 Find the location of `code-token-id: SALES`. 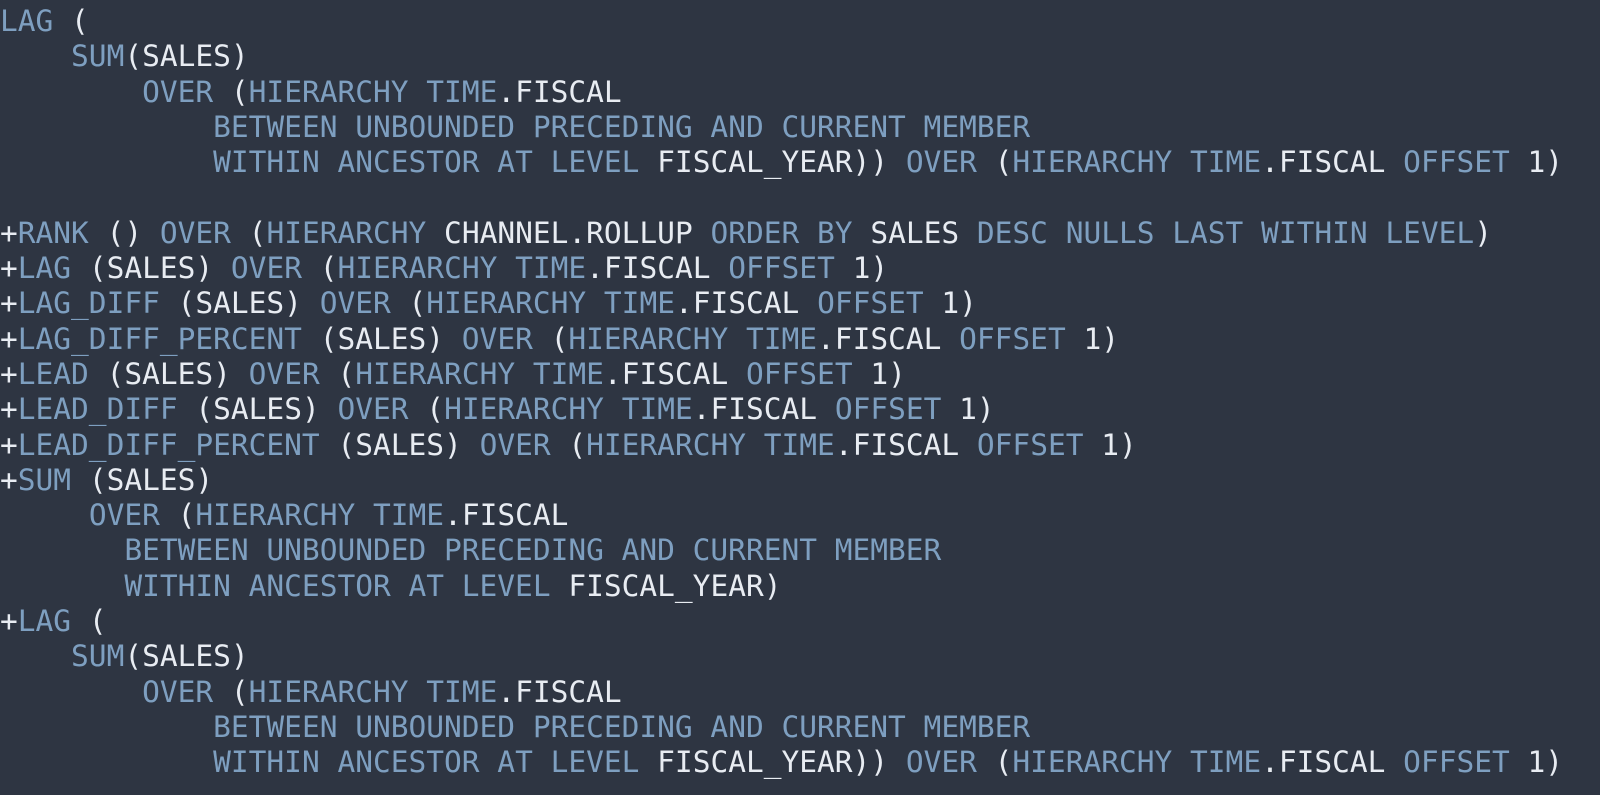

code-token-id: SALES is located at coordinates (914, 232).